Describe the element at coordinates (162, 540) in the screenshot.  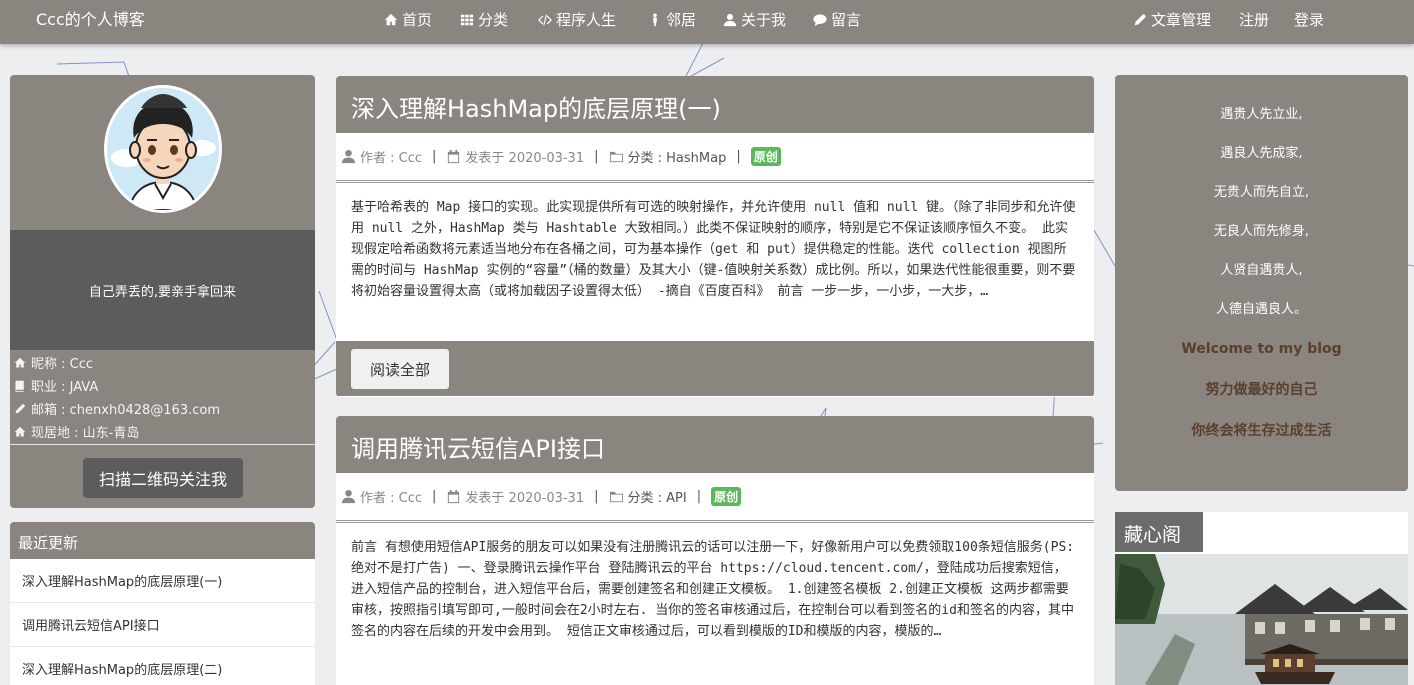
I see `recent-updates-title: 最近更新` at that location.